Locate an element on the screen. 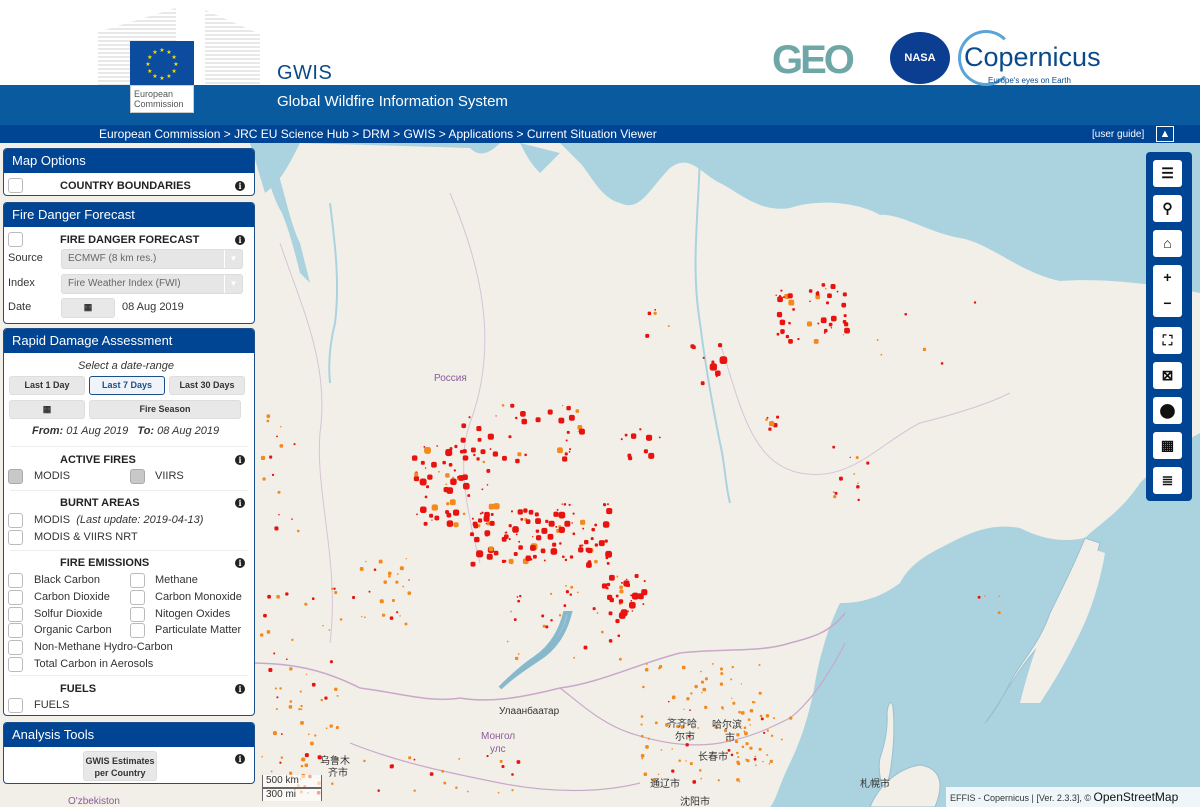 The image size is (1200, 808). extent-icon: ⊠ is located at coordinates (1167, 375).